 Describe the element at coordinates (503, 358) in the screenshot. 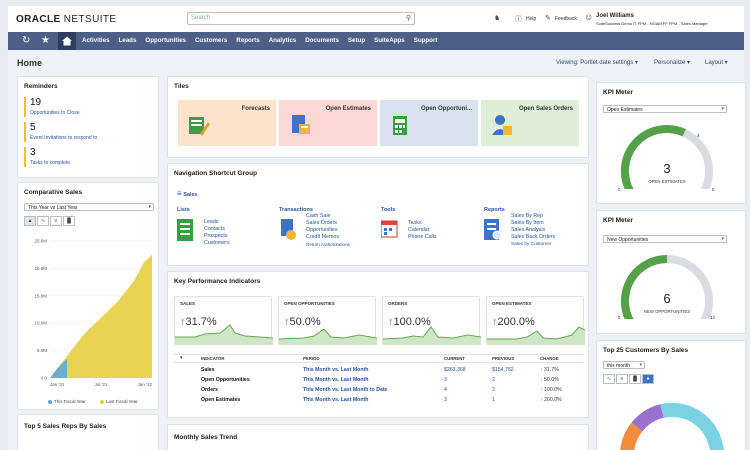

I see `col-previous: PREVIOUS` at that location.